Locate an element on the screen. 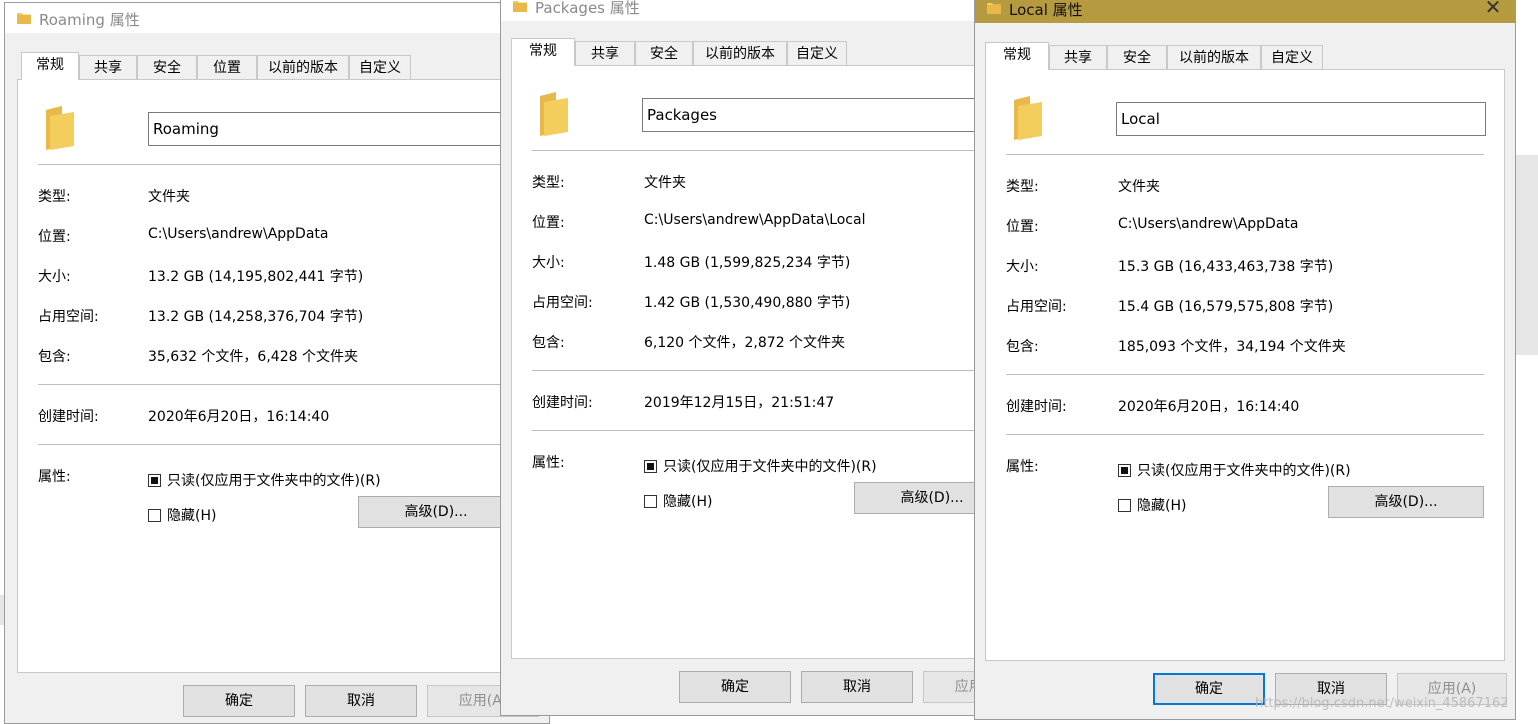  size-on-disk-value: 15.4 GB (16,579,575,808 字节) is located at coordinates (1226, 307).